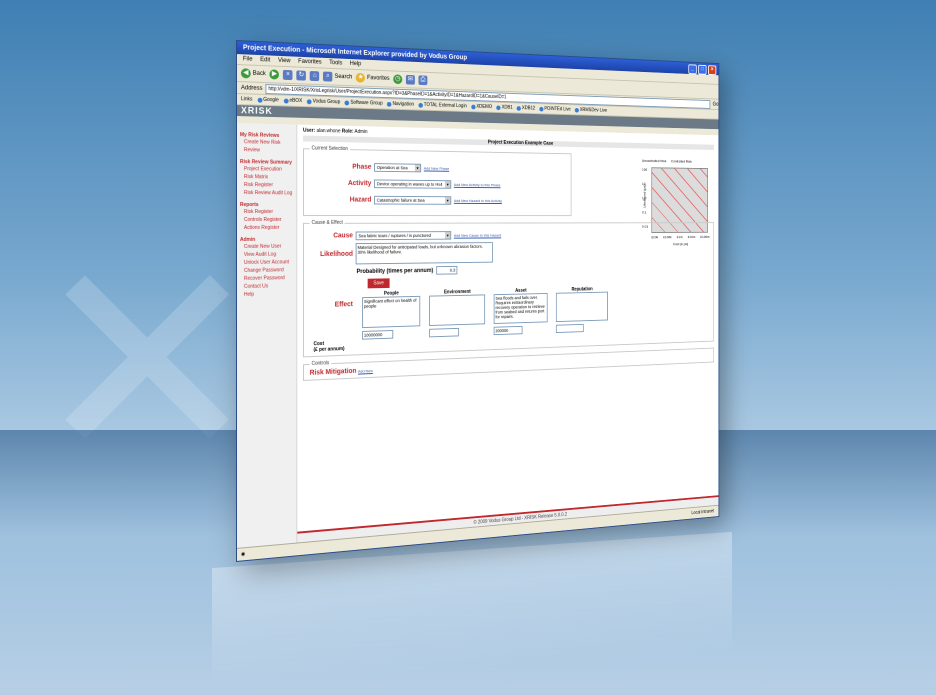 Image resolution: width=936 pixels, height=695 pixels. Describe the element at coordinates (716, 104) in the screenshot. I see `go-button: Go` at that location.